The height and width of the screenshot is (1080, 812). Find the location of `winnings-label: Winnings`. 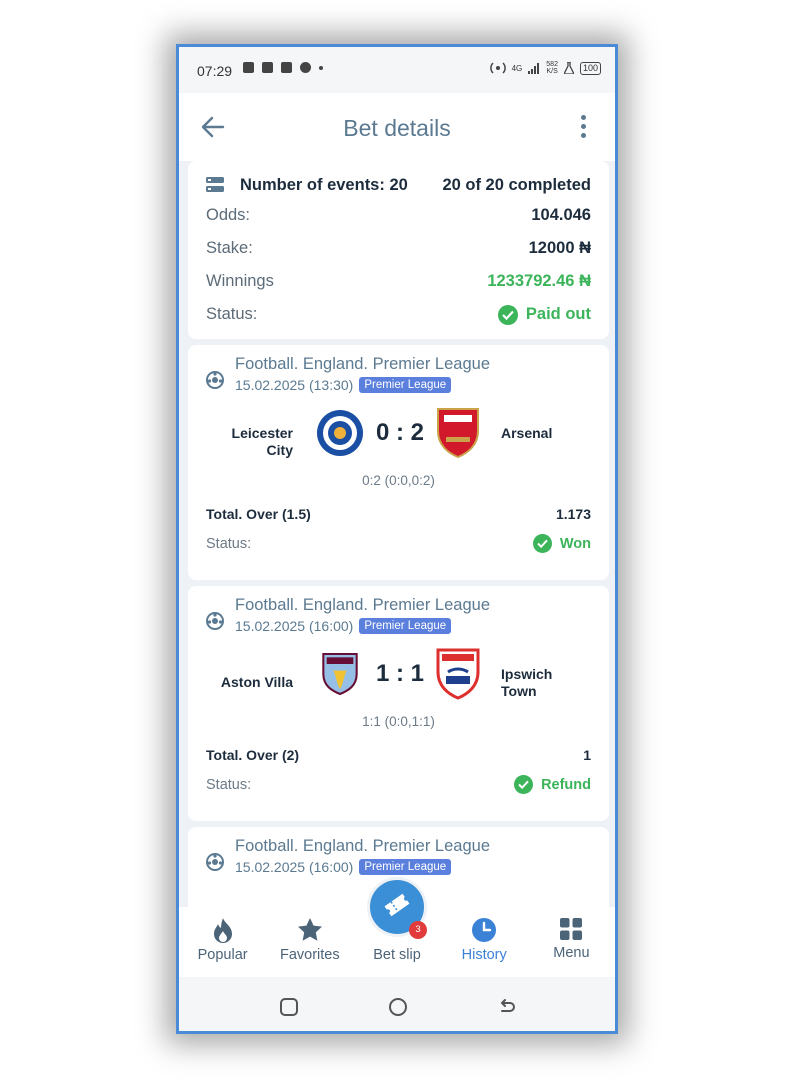

winnings-label: Winnings is located at coordinates (240, 281).